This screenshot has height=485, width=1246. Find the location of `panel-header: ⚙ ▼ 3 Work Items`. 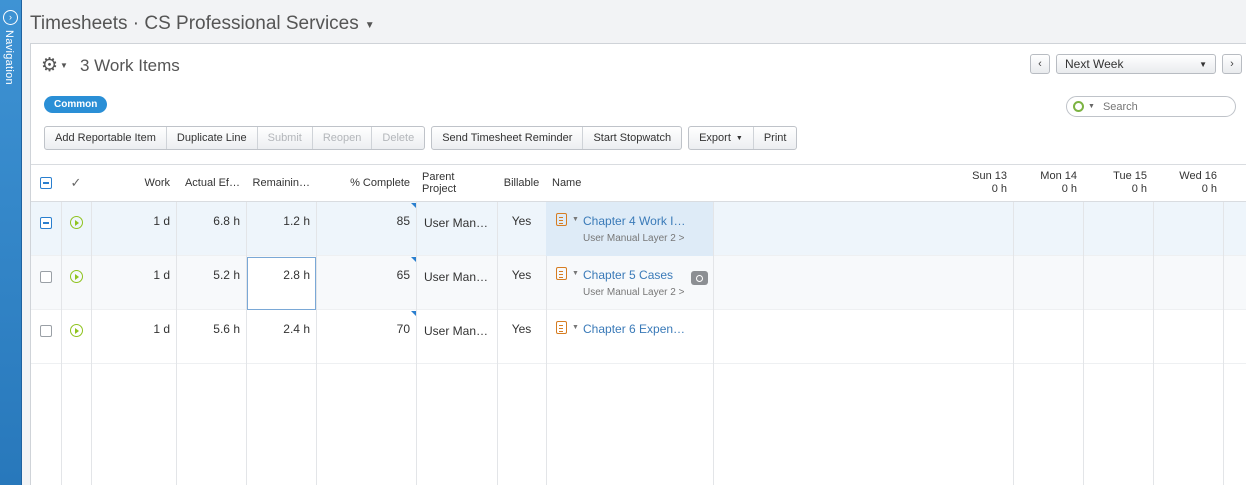

panel-header: ⚙ ▼ 3 Work Items is located at coordinates (110, 65).